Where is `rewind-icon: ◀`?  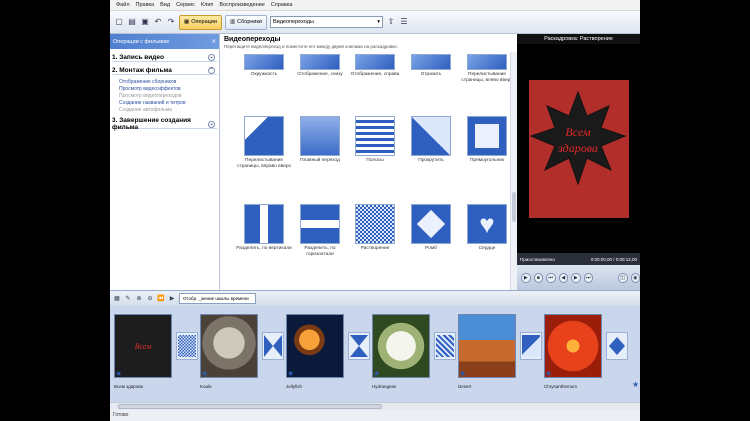
rewind-icon: ◀ is located at coordinates (563, 277).